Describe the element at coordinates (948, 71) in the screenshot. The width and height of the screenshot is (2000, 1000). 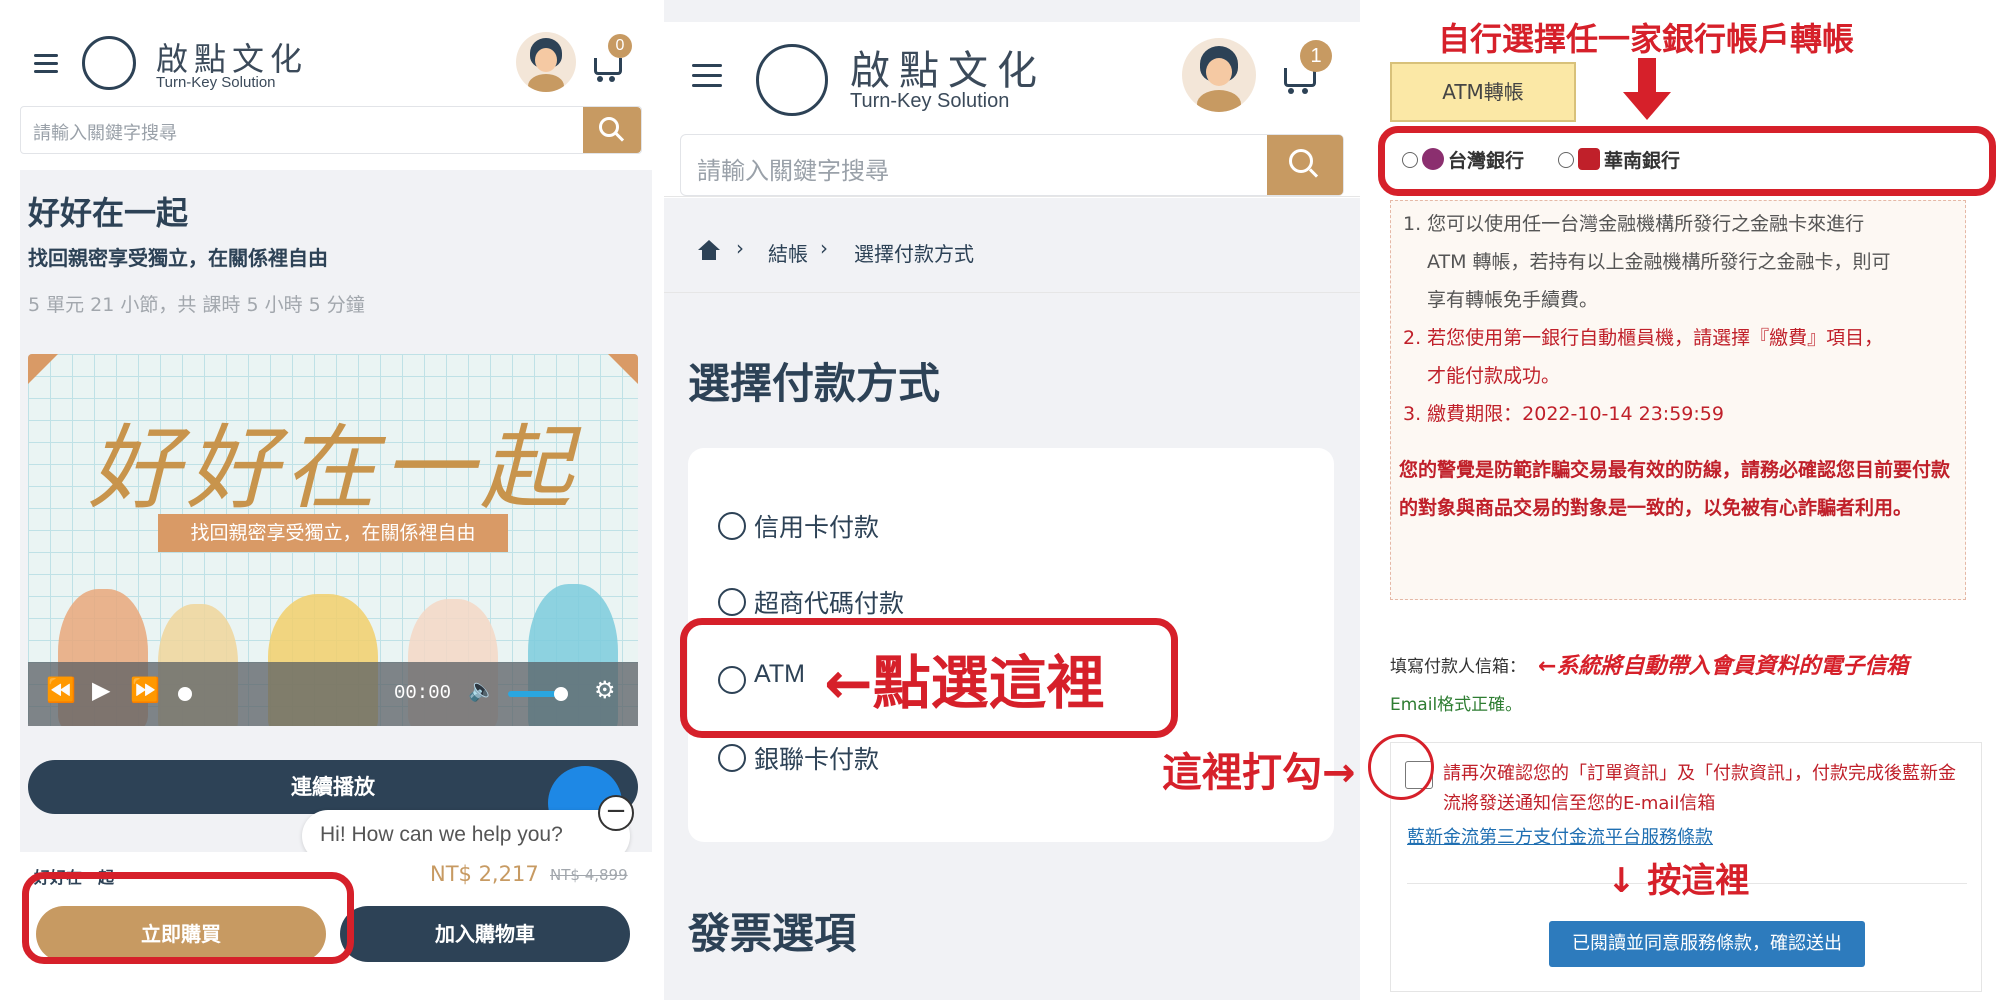
I see `brand-name: 啟點文化` at that location.